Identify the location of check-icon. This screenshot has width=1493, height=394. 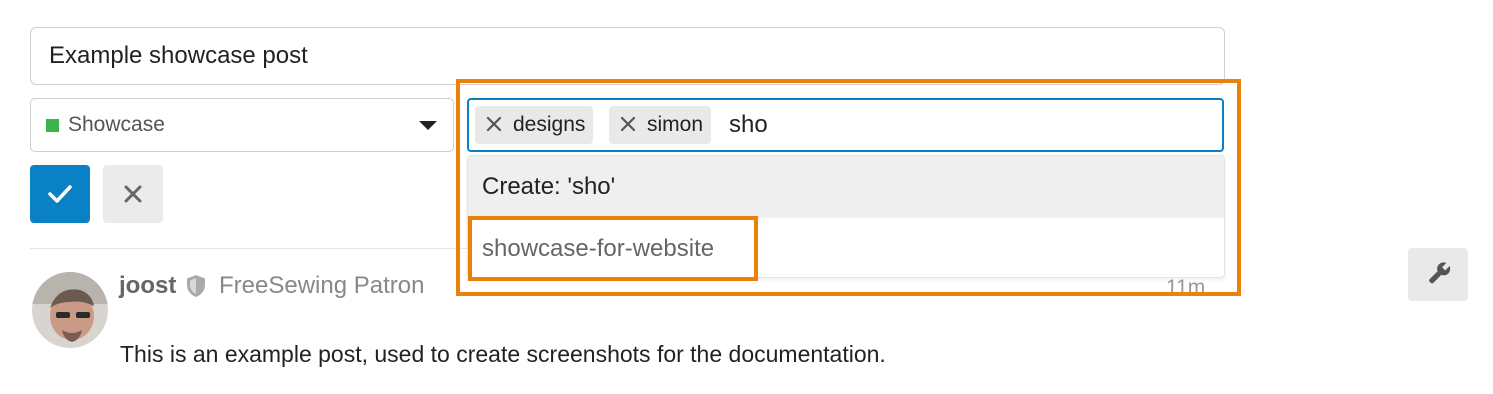
(60, 194).